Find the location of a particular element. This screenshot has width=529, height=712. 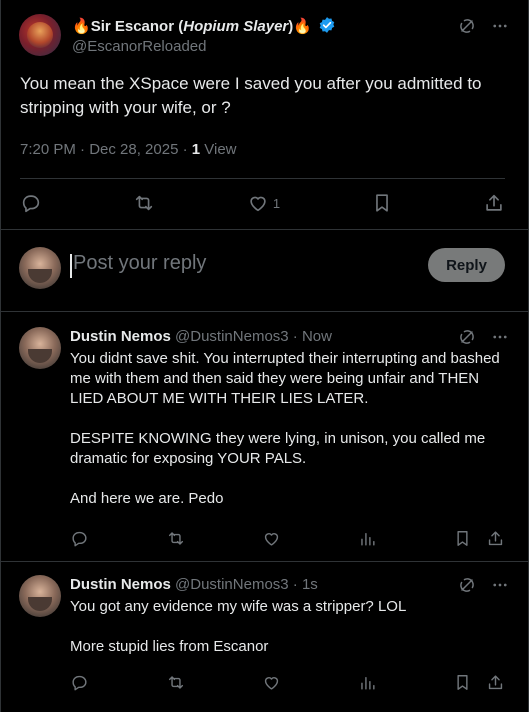

post-meta: 7:20 PM · Dec 28, 2025 · 1 View is located at coordinates (128, 149).